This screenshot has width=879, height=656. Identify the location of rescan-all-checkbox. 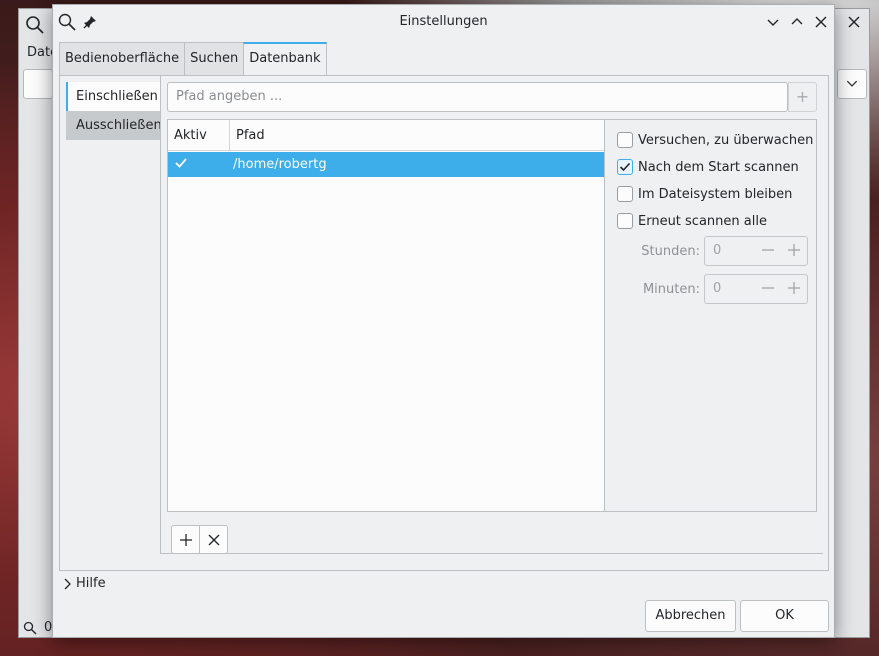
(625, 221).